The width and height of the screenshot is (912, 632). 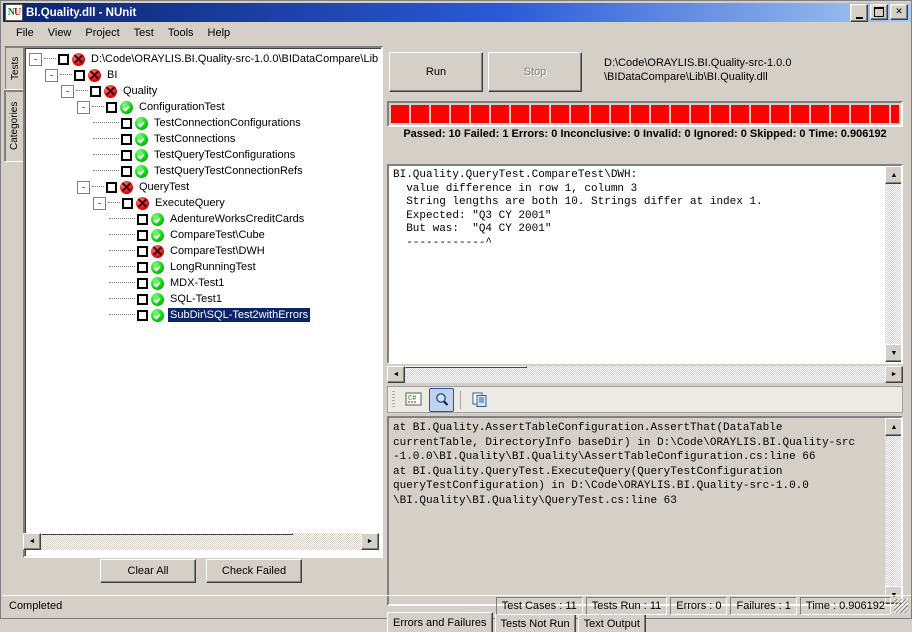 What do you see at coordinates (436, 72) in the screenshot?
I see `run-button: Run` at bounding box center [436, 72].